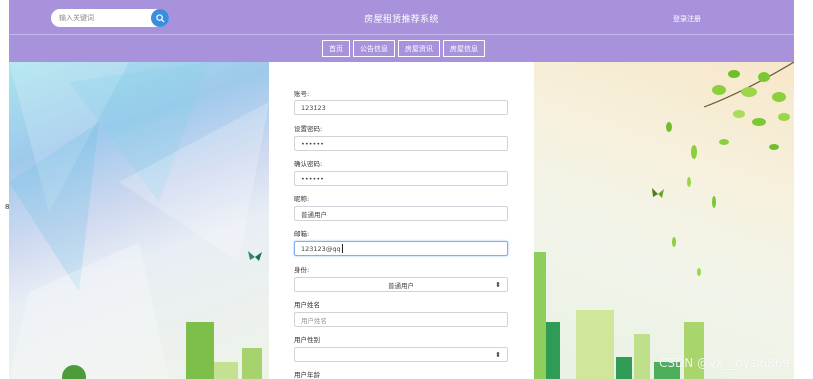 Image resolution: width=813 pixels, height=379 pixels. I want to click on role-select: 普通用户 ⬍, so click(401, 284).